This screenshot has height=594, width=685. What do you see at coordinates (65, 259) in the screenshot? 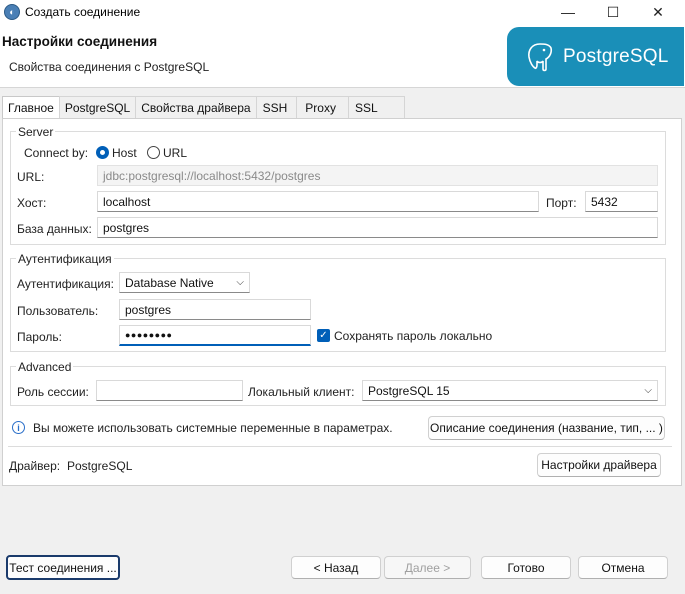
I see `auth-legend: Аутентификация` at bounding box center [65, 259].